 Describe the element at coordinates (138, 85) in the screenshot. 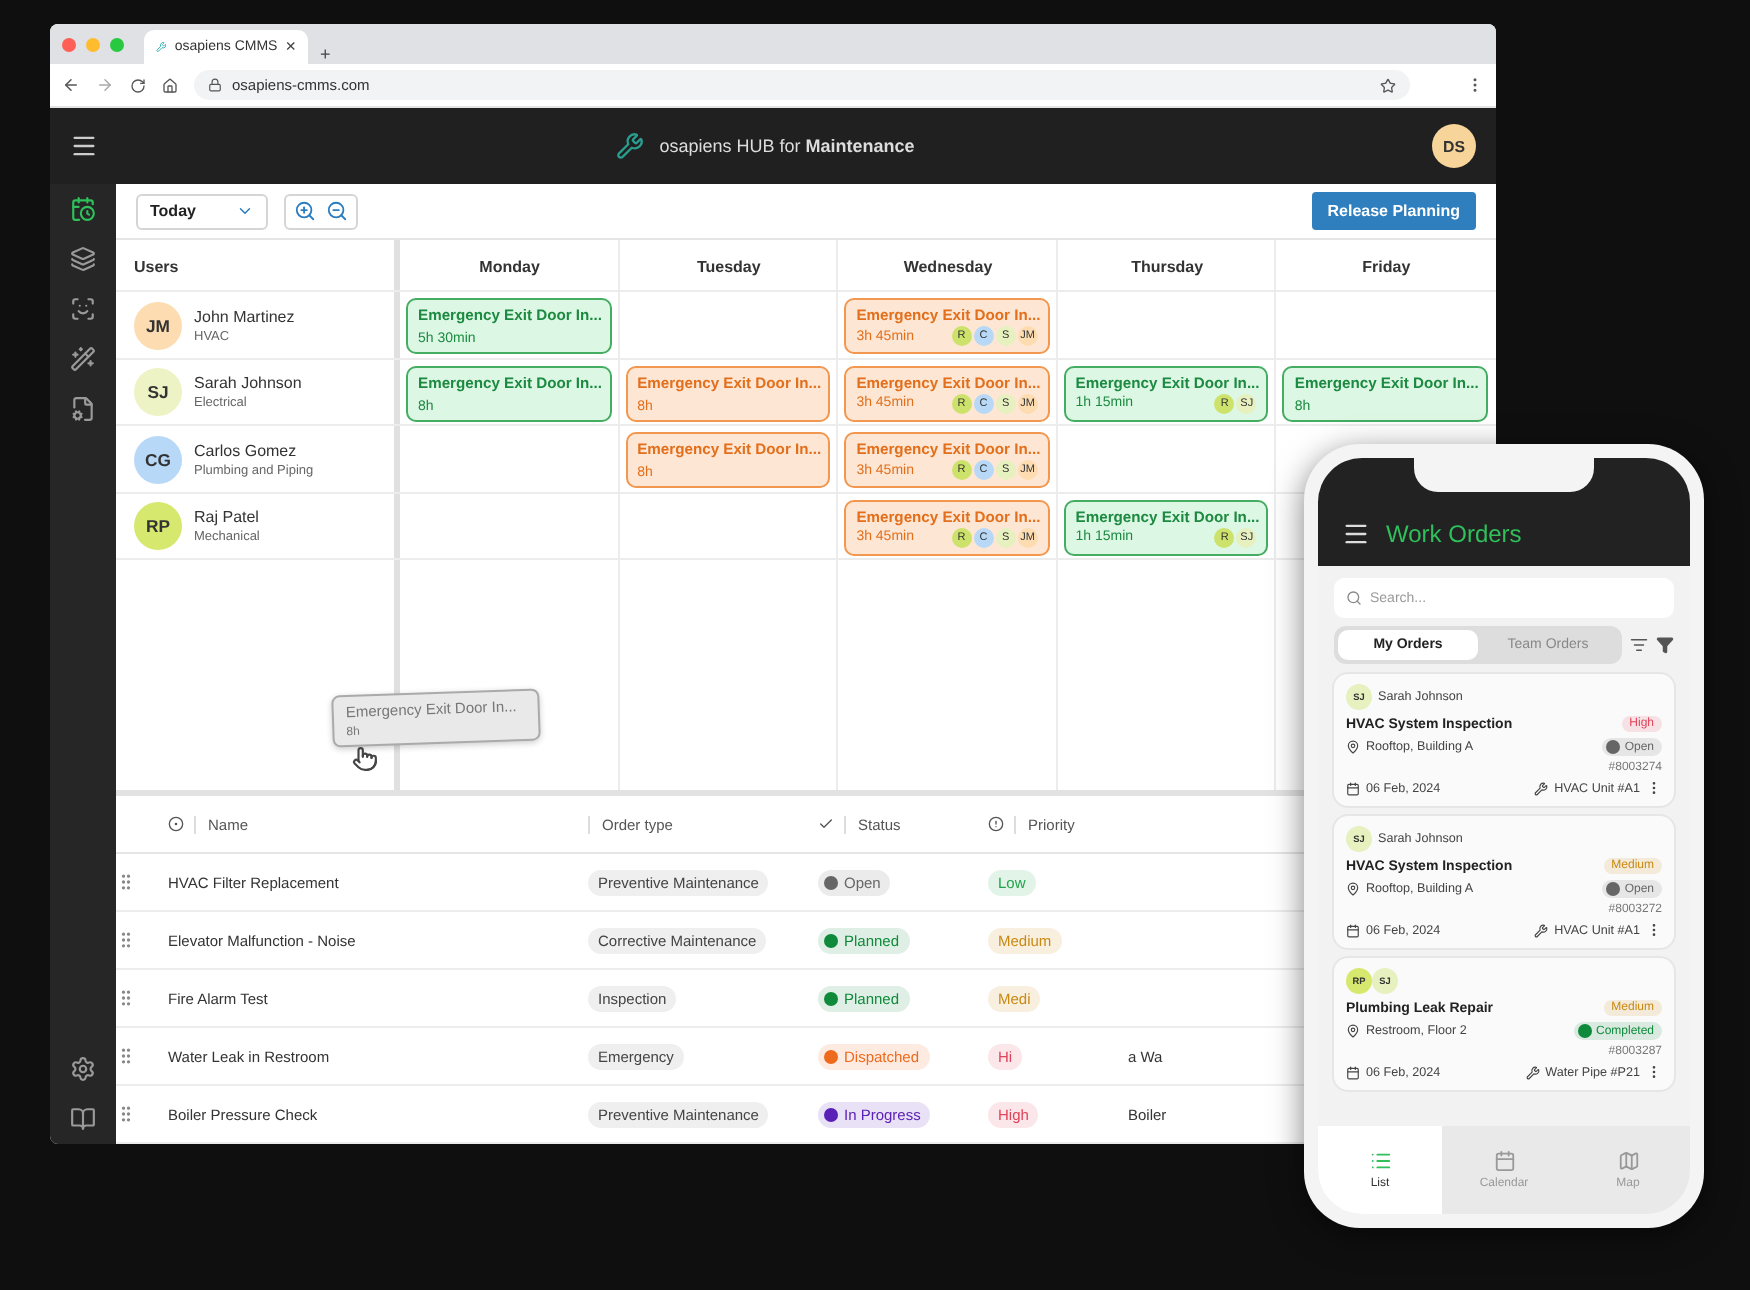

I see `reload-icon` at that location.